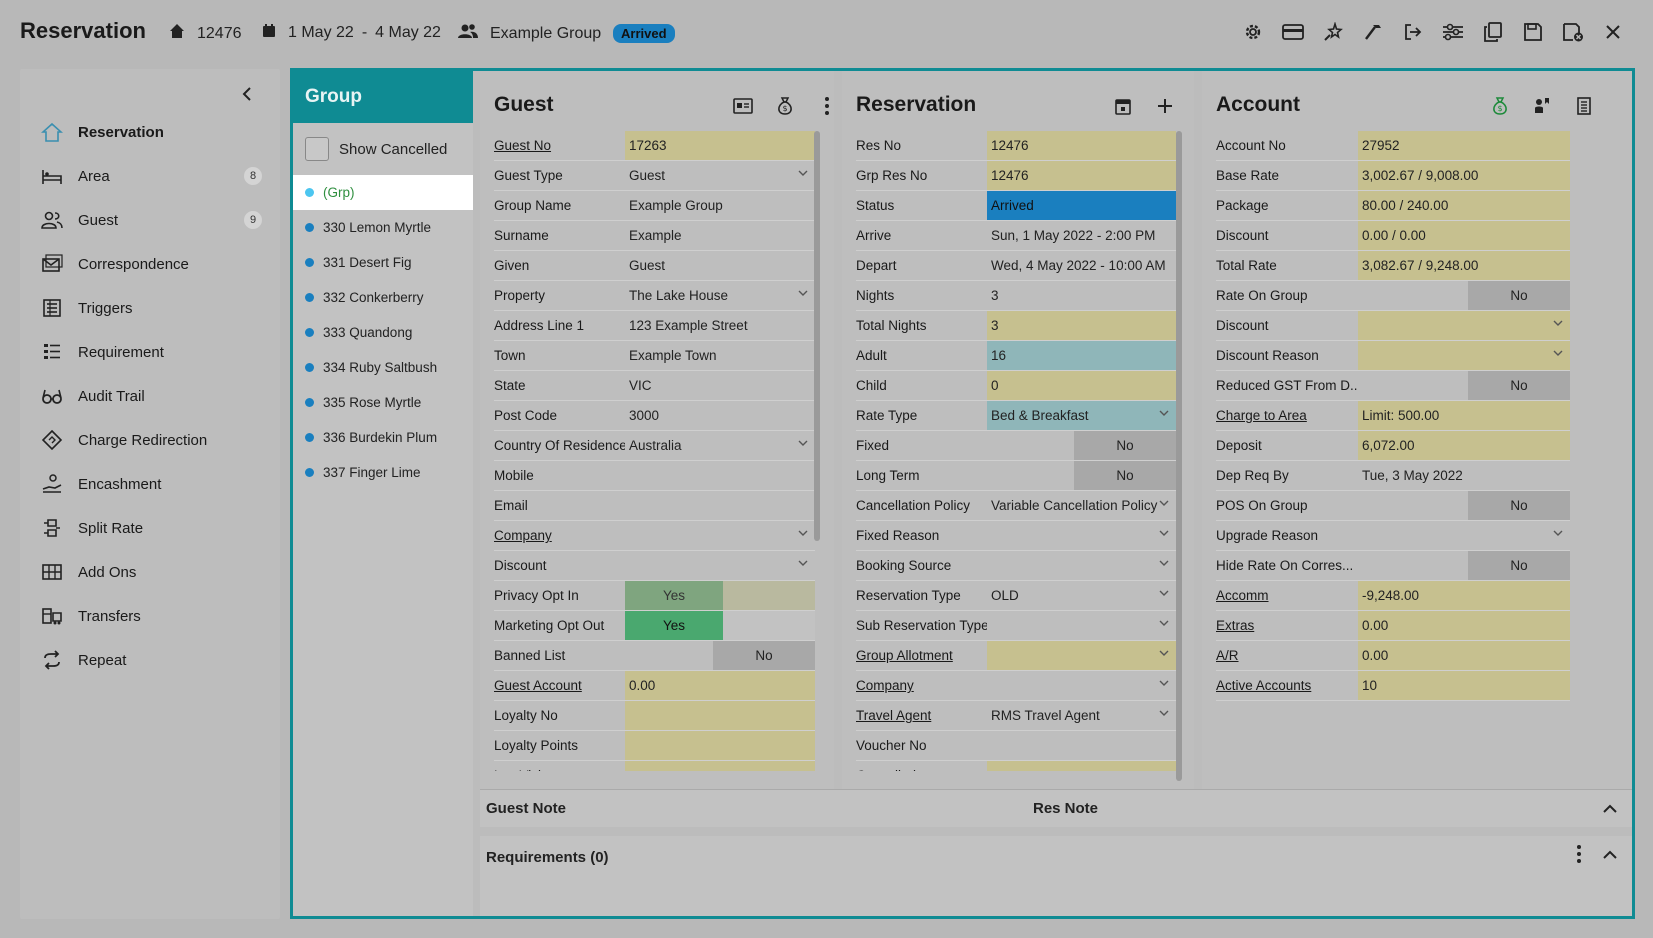  I want to click on person-bookmark-icon, so click(1542, 106).